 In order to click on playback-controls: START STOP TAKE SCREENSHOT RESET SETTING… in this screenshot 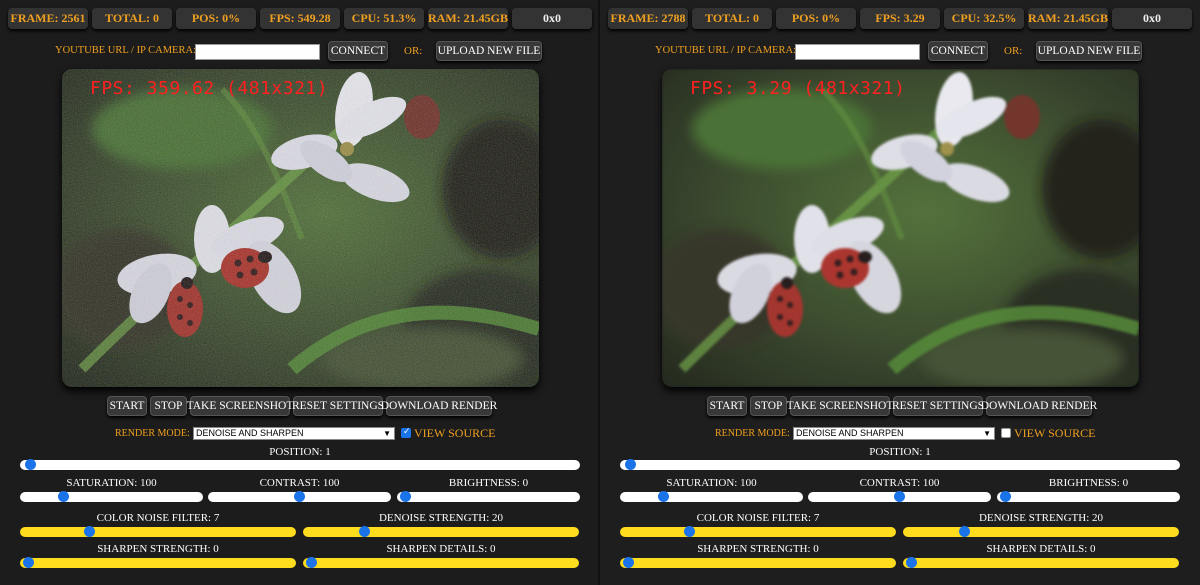, I will do `click(900, 406)`.